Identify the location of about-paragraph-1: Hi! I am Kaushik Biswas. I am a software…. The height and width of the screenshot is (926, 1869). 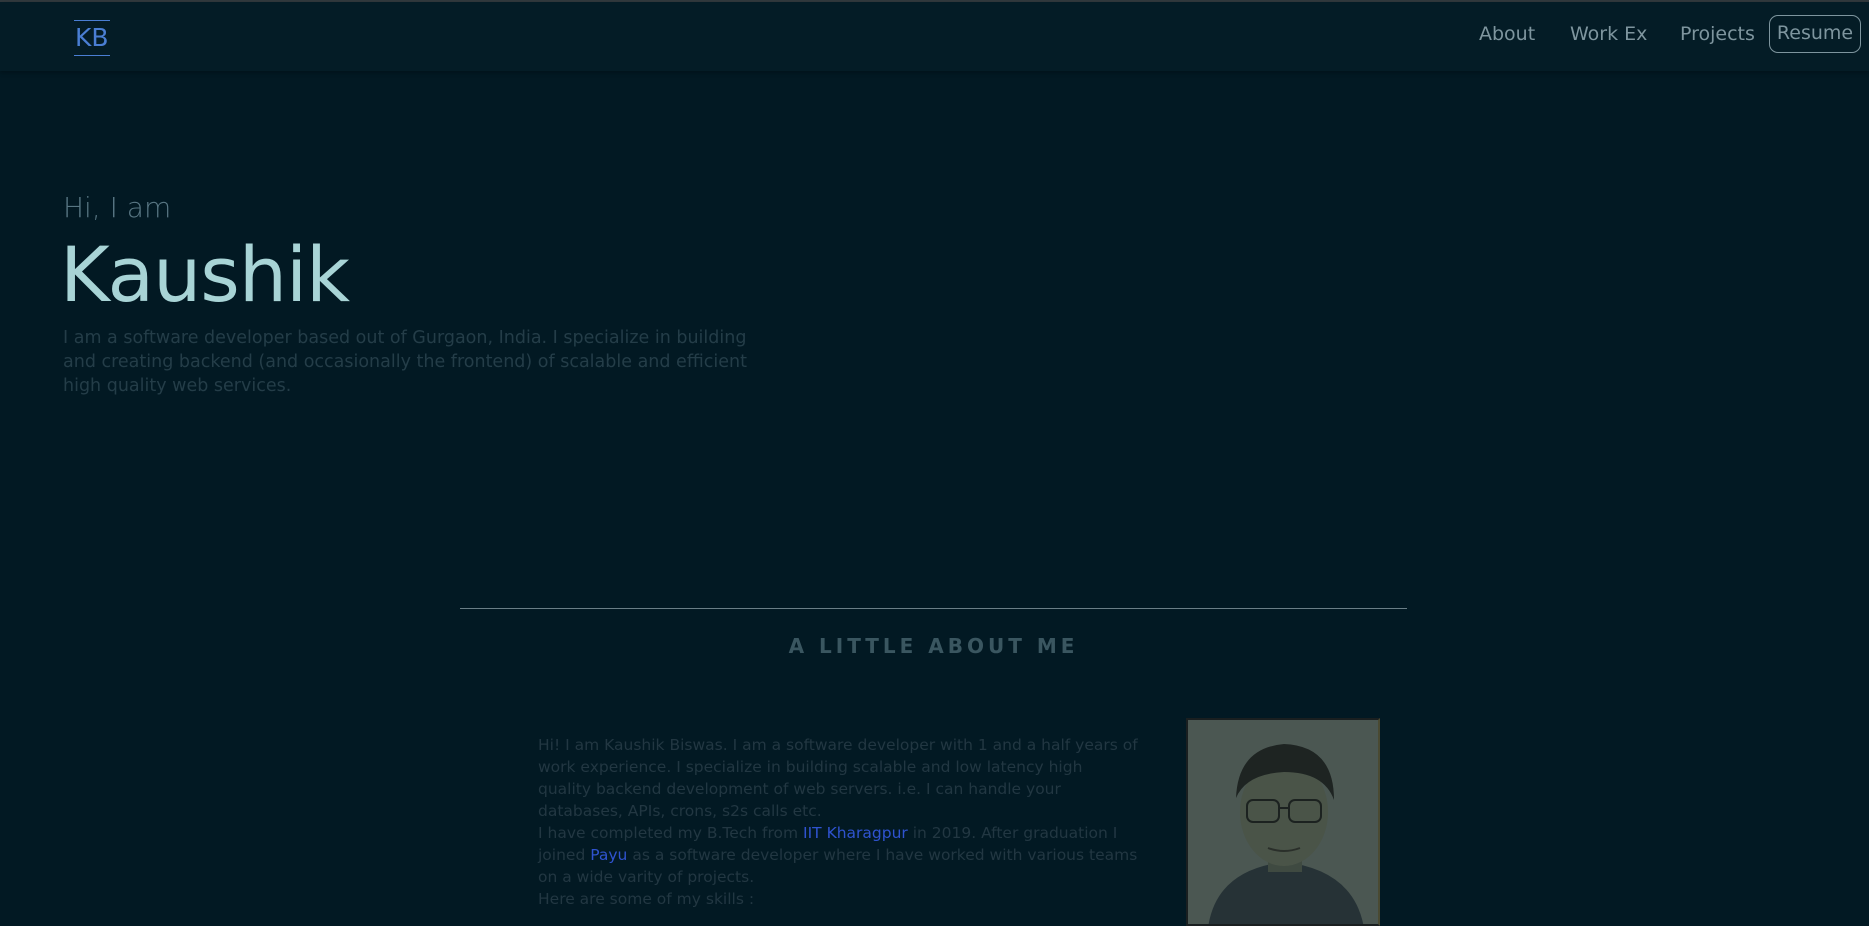
(838, 778).